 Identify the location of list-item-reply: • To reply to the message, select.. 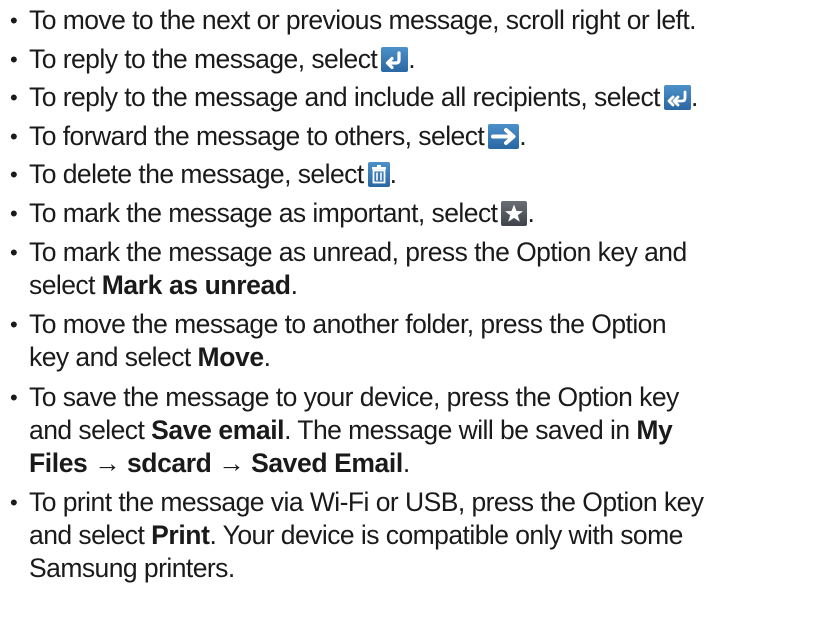
(416, 59).